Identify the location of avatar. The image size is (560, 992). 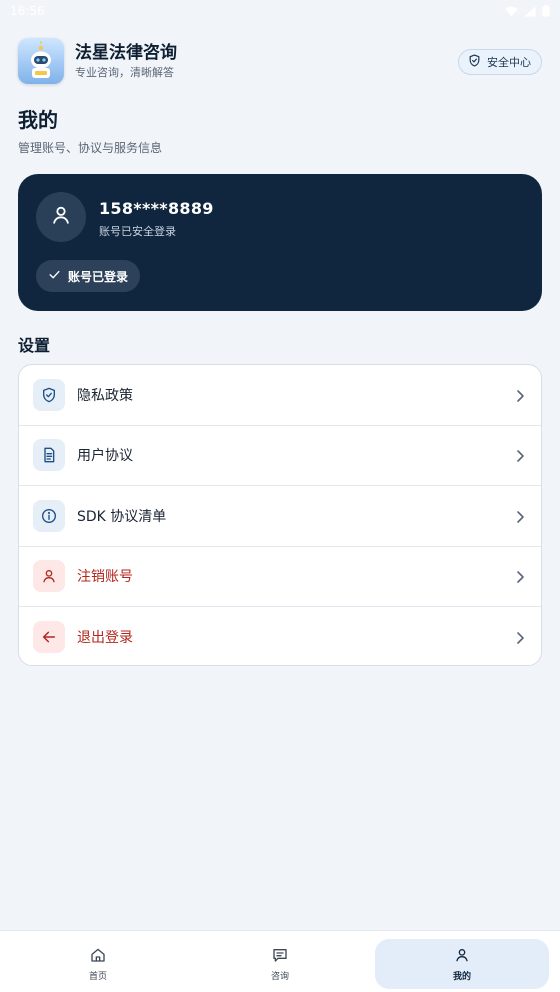
(61, 217).